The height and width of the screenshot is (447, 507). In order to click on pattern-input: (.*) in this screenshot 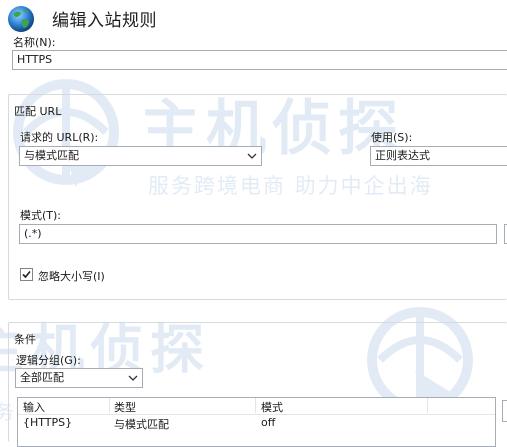, I will do `click(258, 234)`.